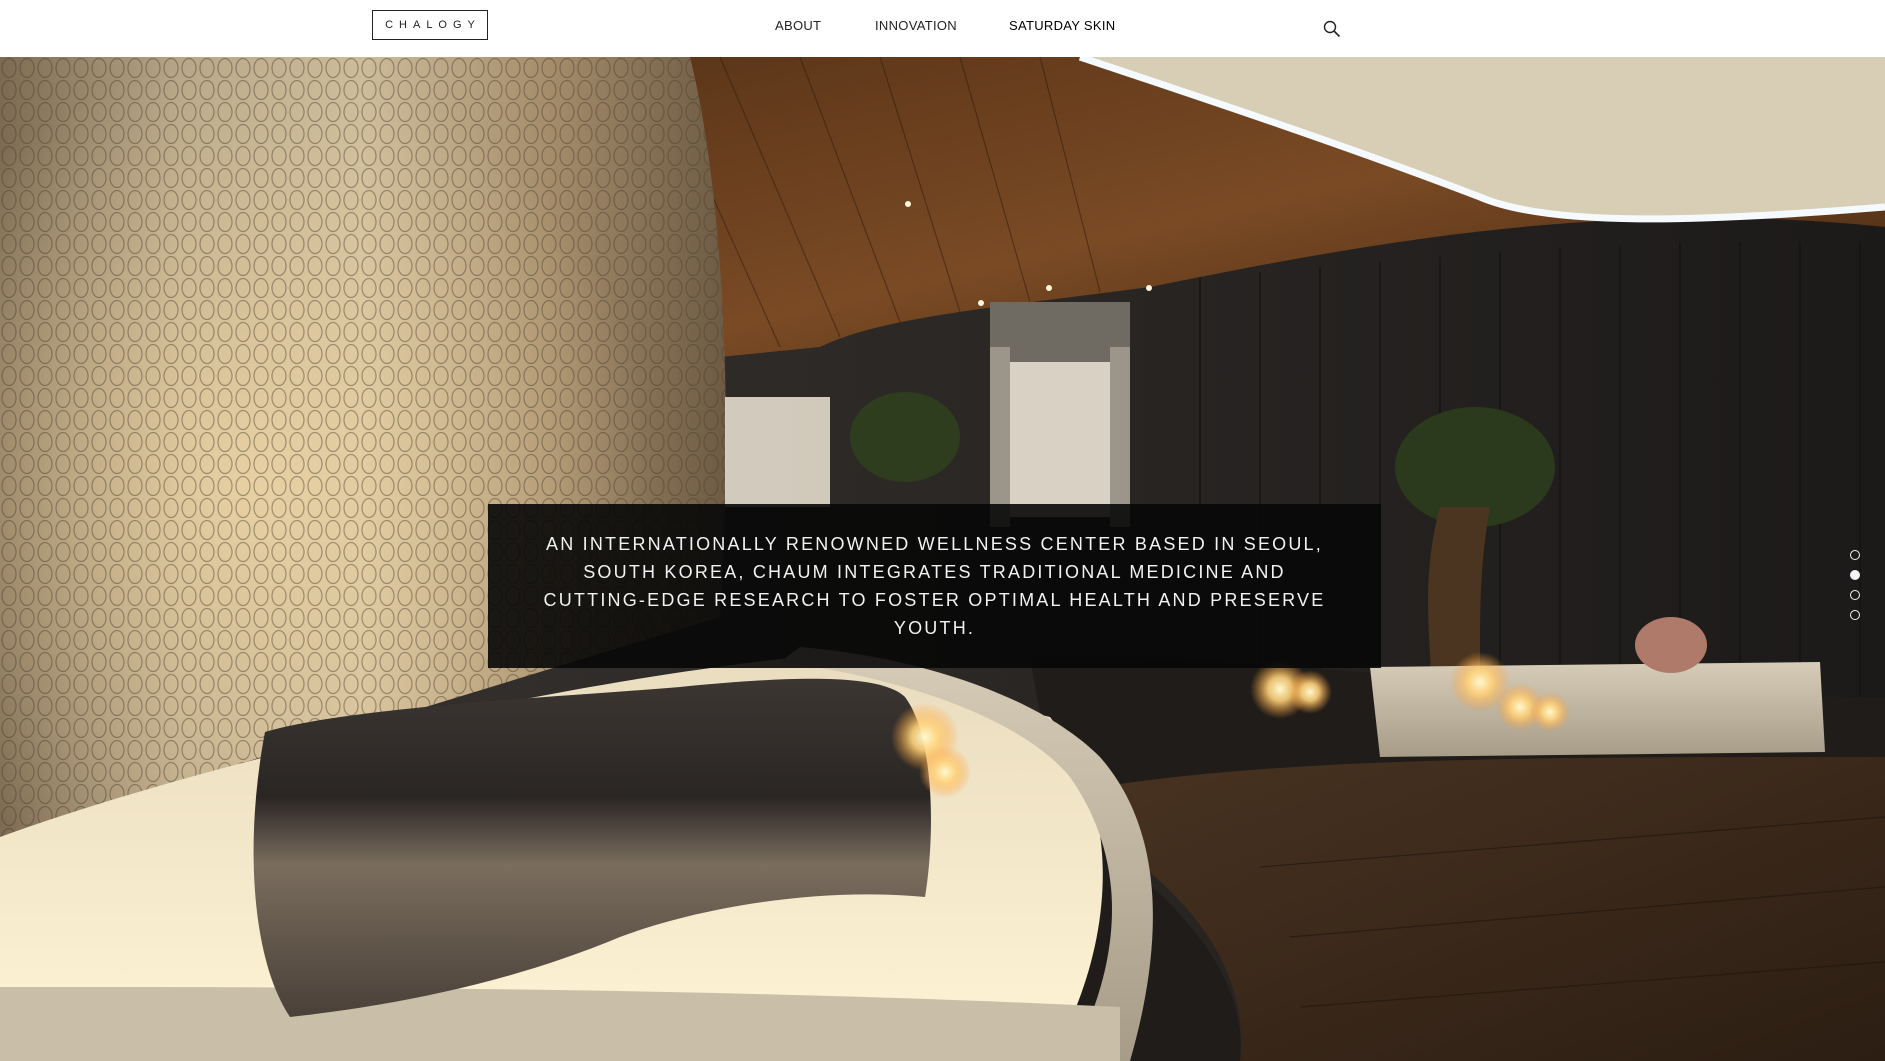 The width and height of the screenshot is (1885, 1061). I want to click on nav-innovation: INNOVATION, so click(916, 25).